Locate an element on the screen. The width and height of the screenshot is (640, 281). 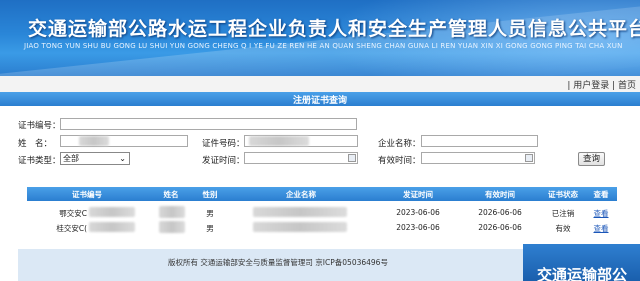
company-label: 企业名称： is located at coordinates (399, 144).